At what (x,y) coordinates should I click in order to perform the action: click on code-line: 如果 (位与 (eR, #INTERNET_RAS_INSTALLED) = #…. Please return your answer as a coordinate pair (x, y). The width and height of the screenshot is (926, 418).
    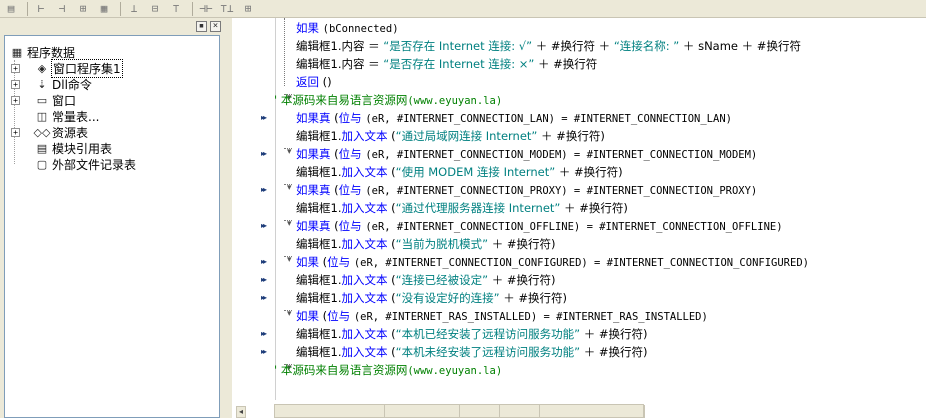
    Looking at the image, I should click on (579, 316).